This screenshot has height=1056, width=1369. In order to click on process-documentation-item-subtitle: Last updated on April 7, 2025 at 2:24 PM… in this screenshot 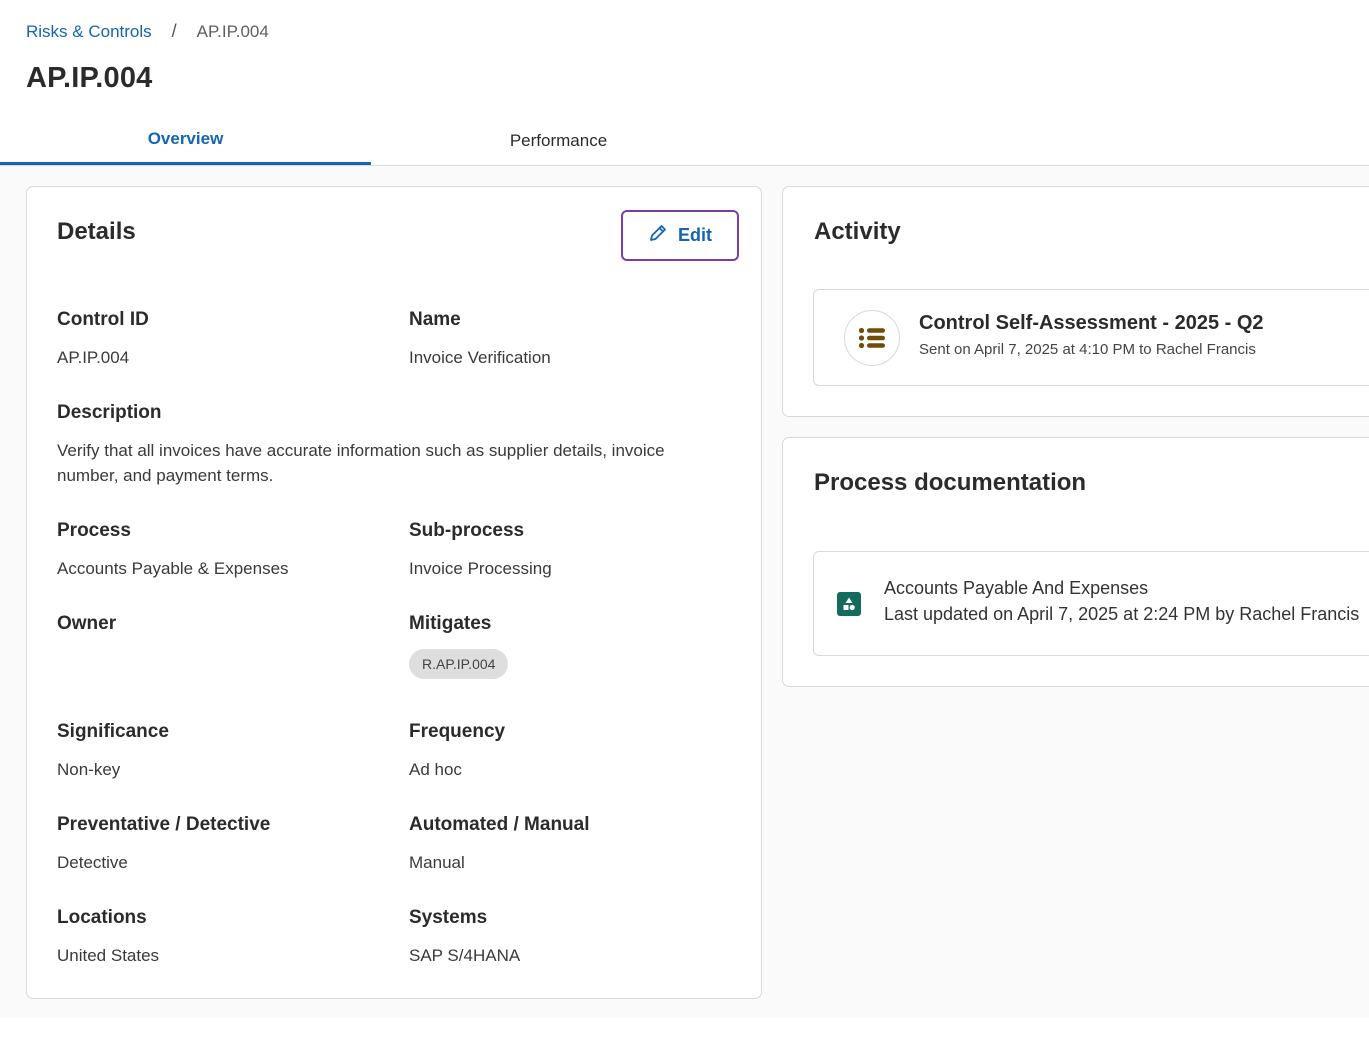, I will do `click(1122, 614)`.